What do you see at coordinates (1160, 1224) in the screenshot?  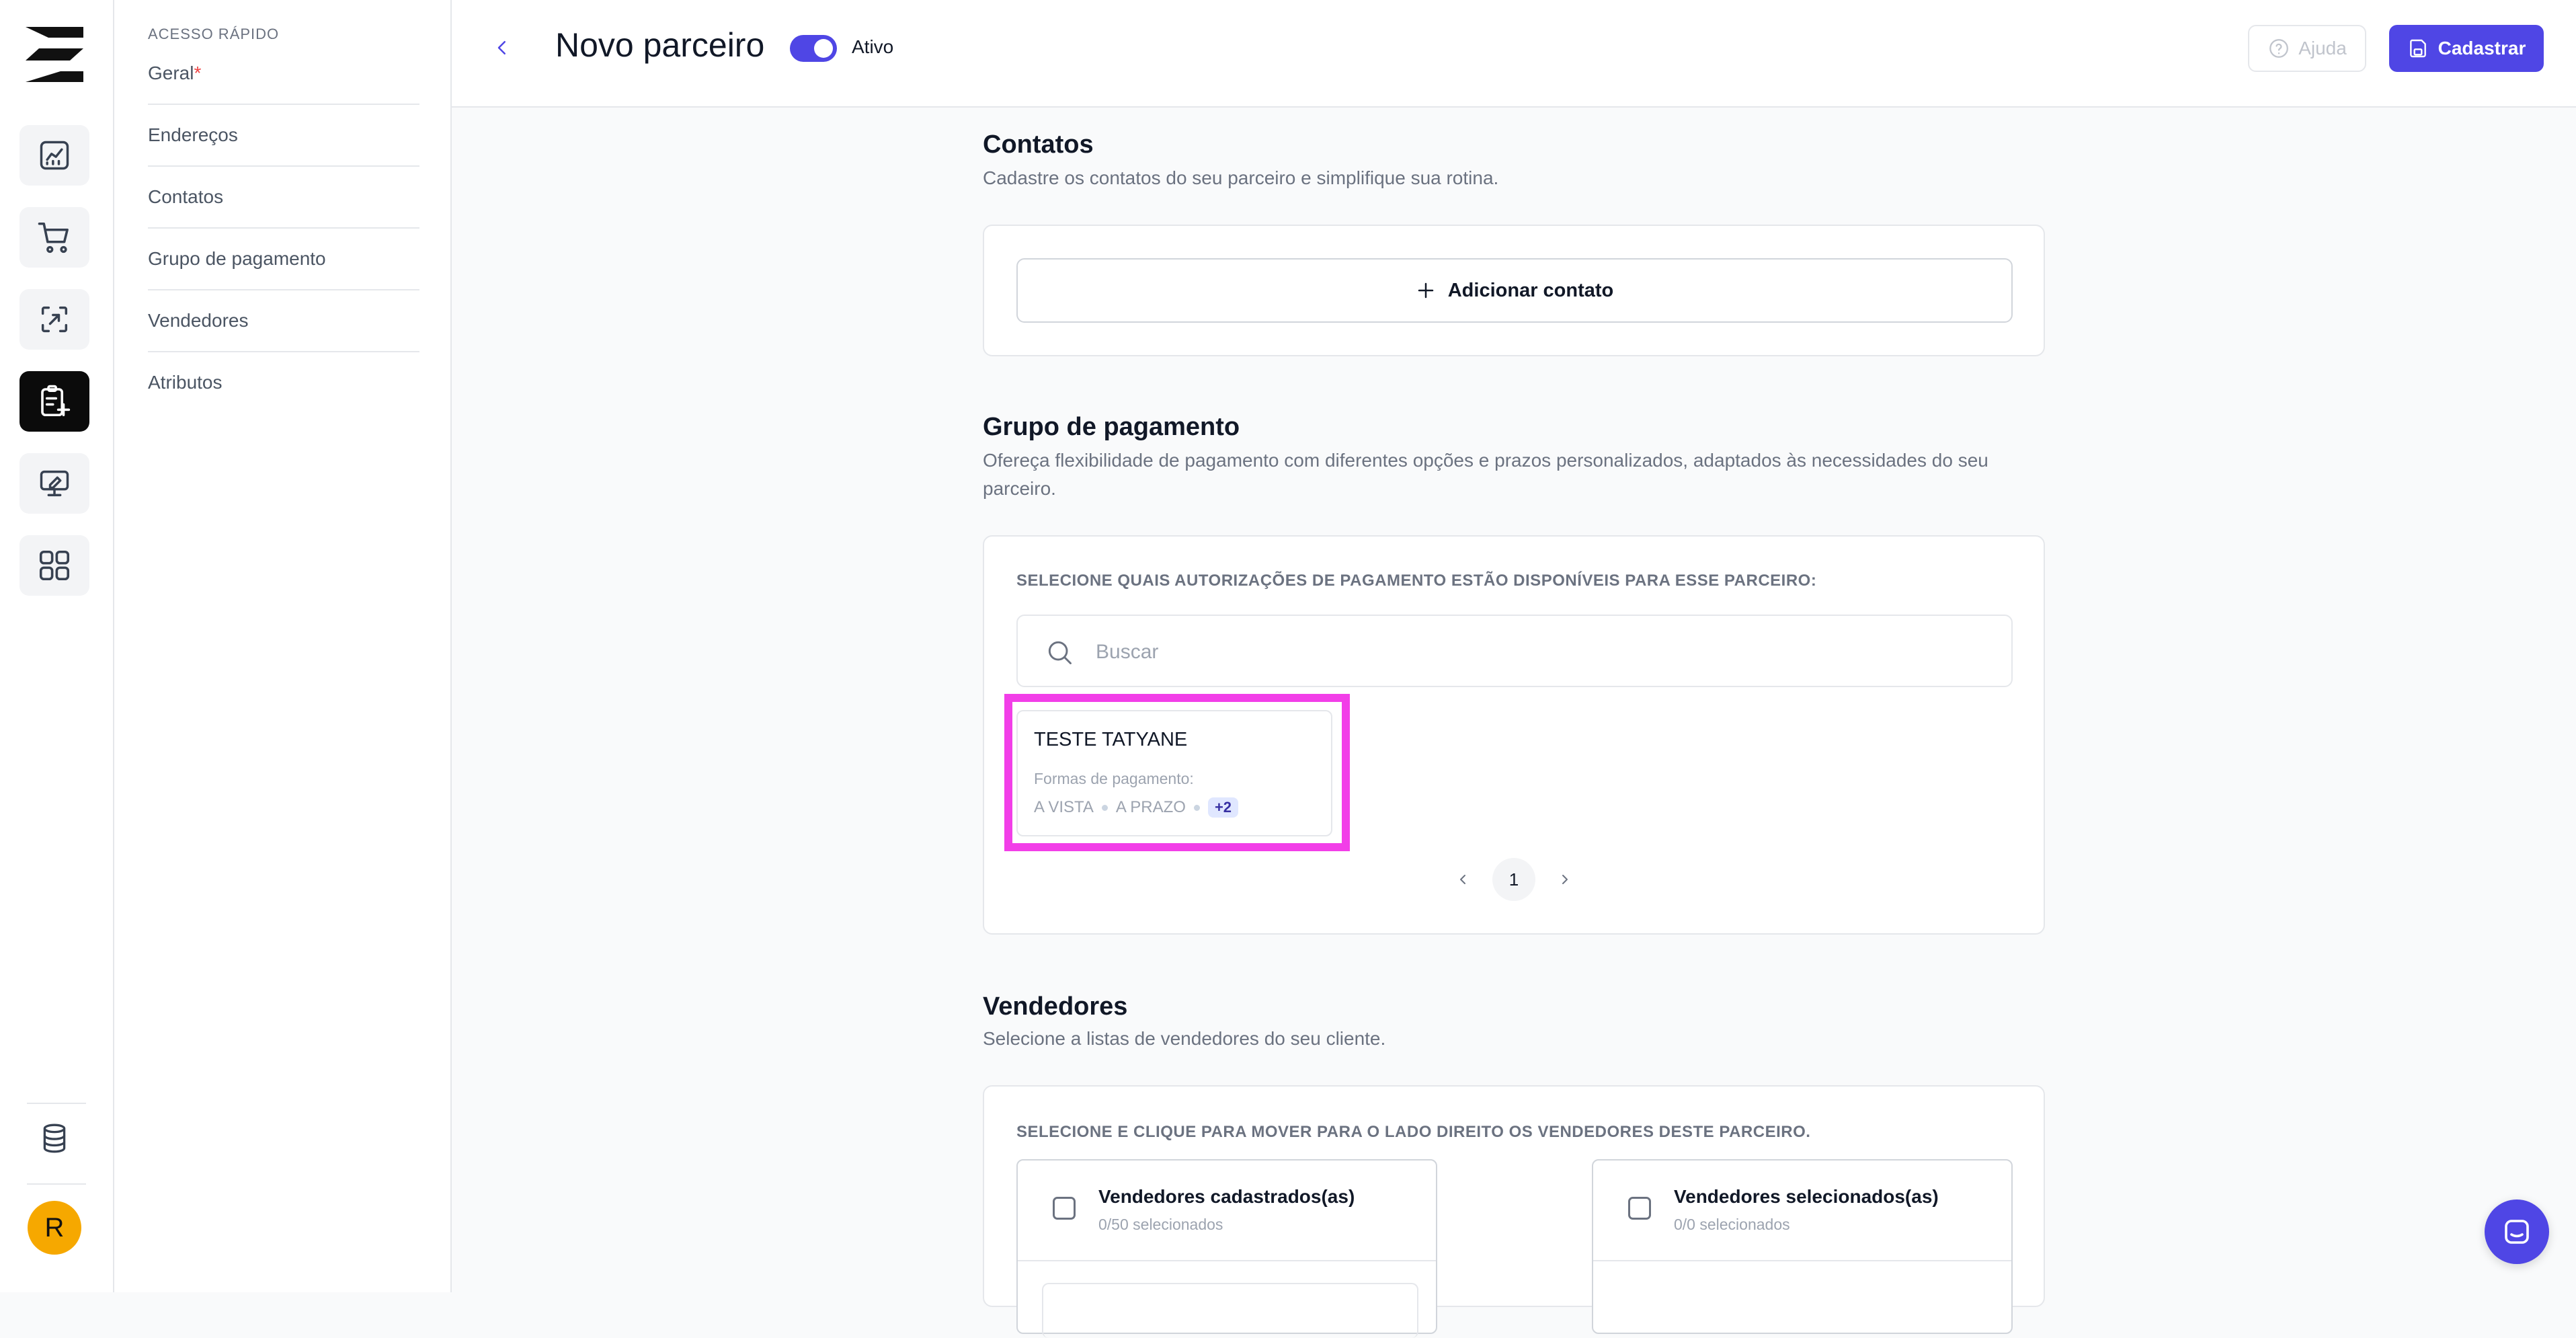 I see `selection-count: 0/50 selecionados` at bounding box center [1160, 1224].